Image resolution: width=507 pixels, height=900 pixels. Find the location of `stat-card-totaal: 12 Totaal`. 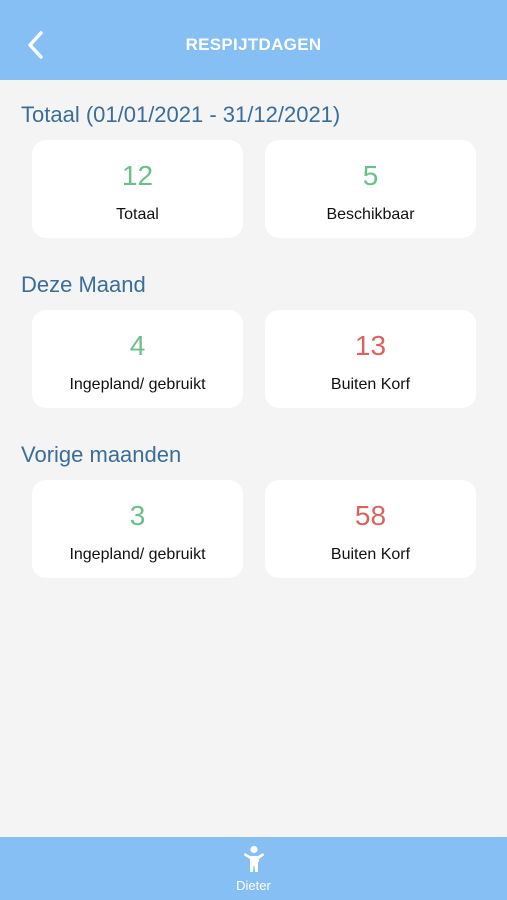

stat-card-totaal: 12 Totaal is located at coordinates (137, 189).